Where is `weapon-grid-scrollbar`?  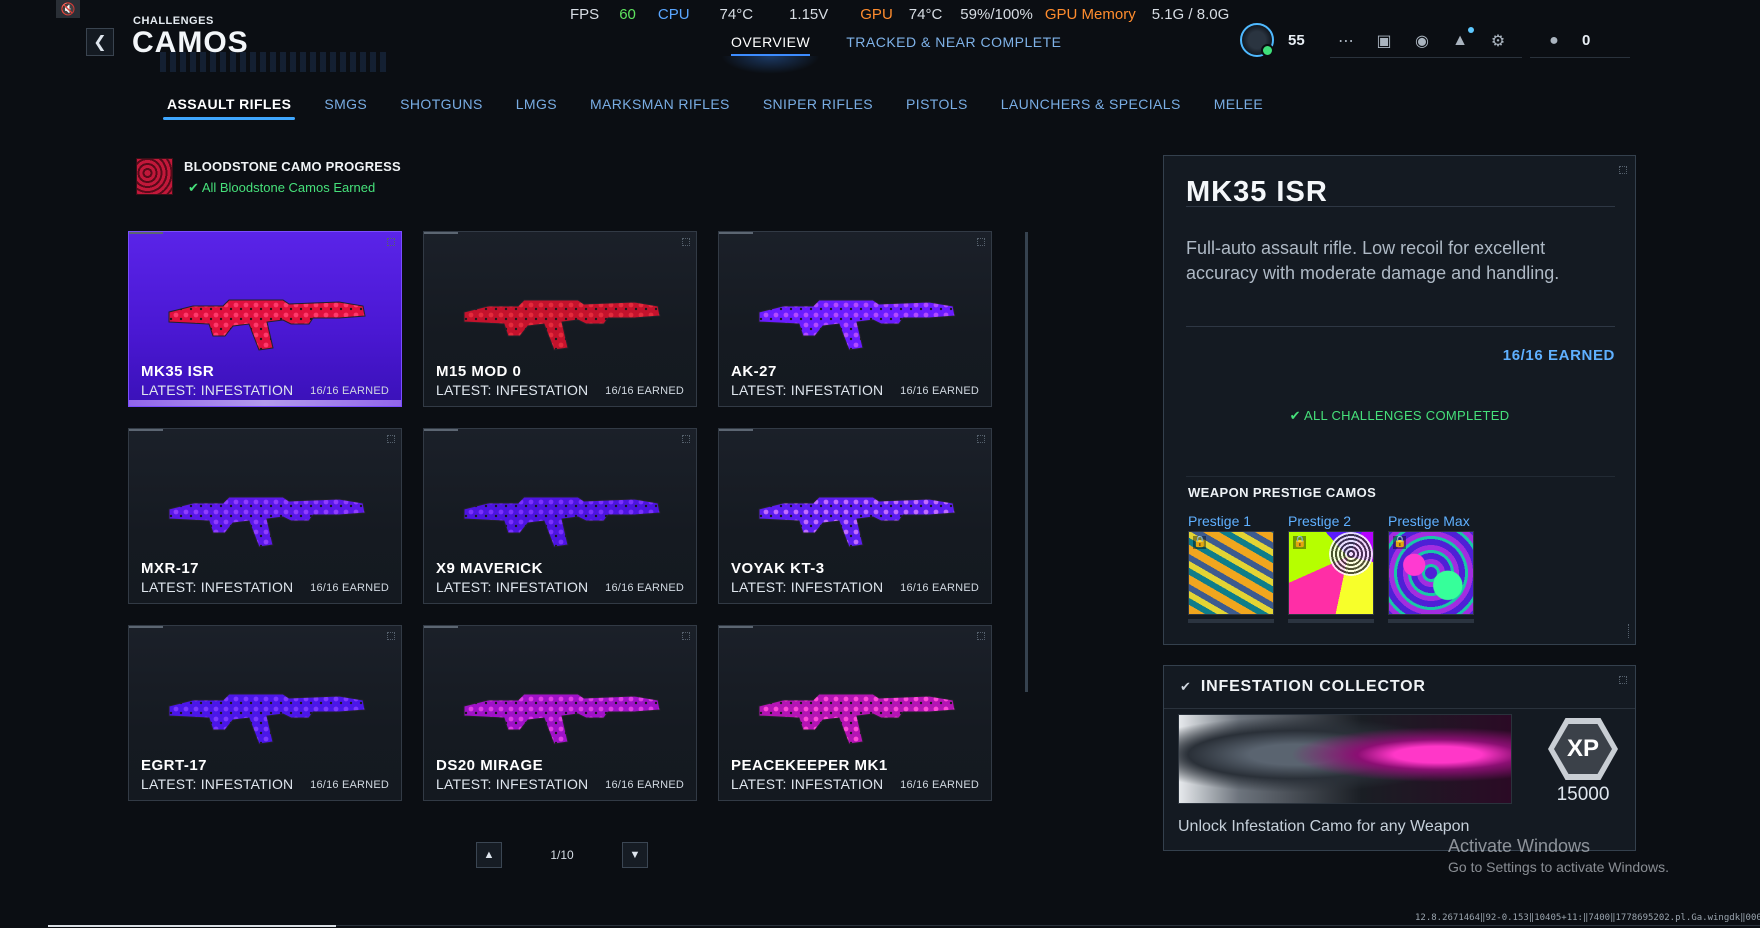
weapon-grid-scrollbar is located at coordinates (1026, 462).